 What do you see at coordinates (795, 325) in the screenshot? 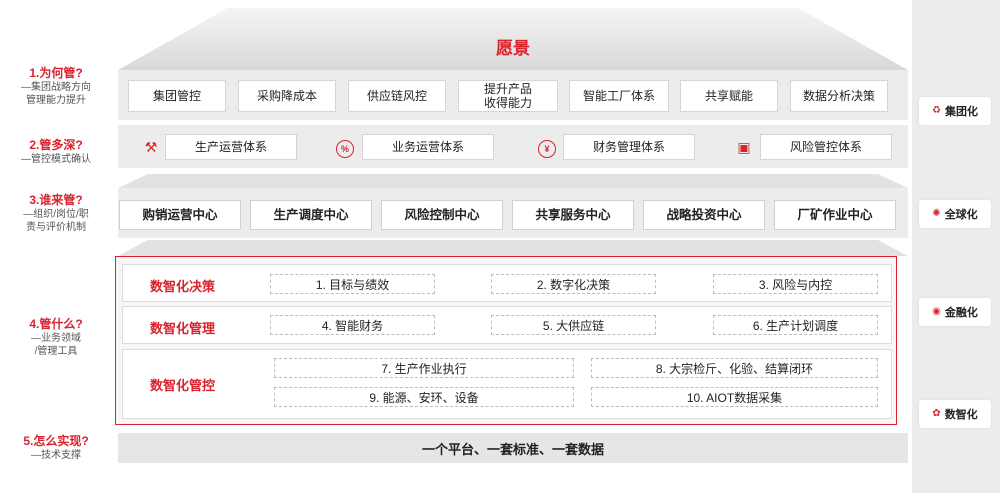
I see `management-item: 6. 生产计划调度` at bounding box center [795, 325].